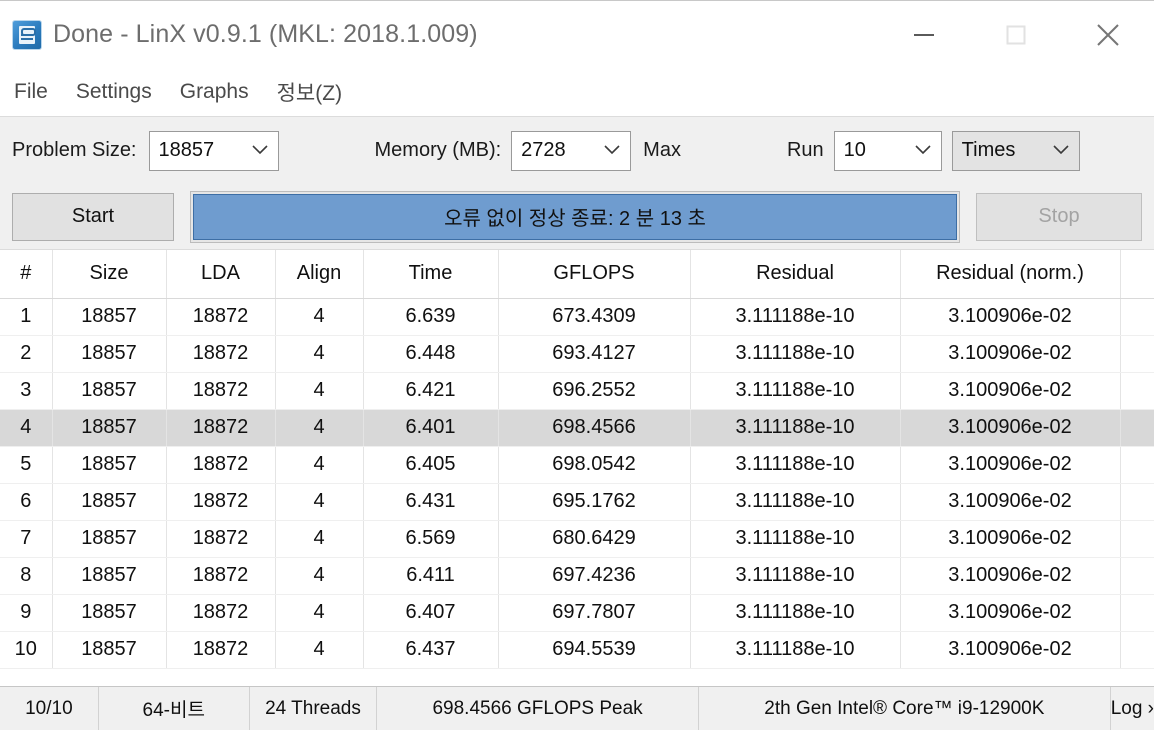 The width and height of the screenshot is (1154, 730). I want to click on cell-gflops: 698.4566, so click(594, 428).